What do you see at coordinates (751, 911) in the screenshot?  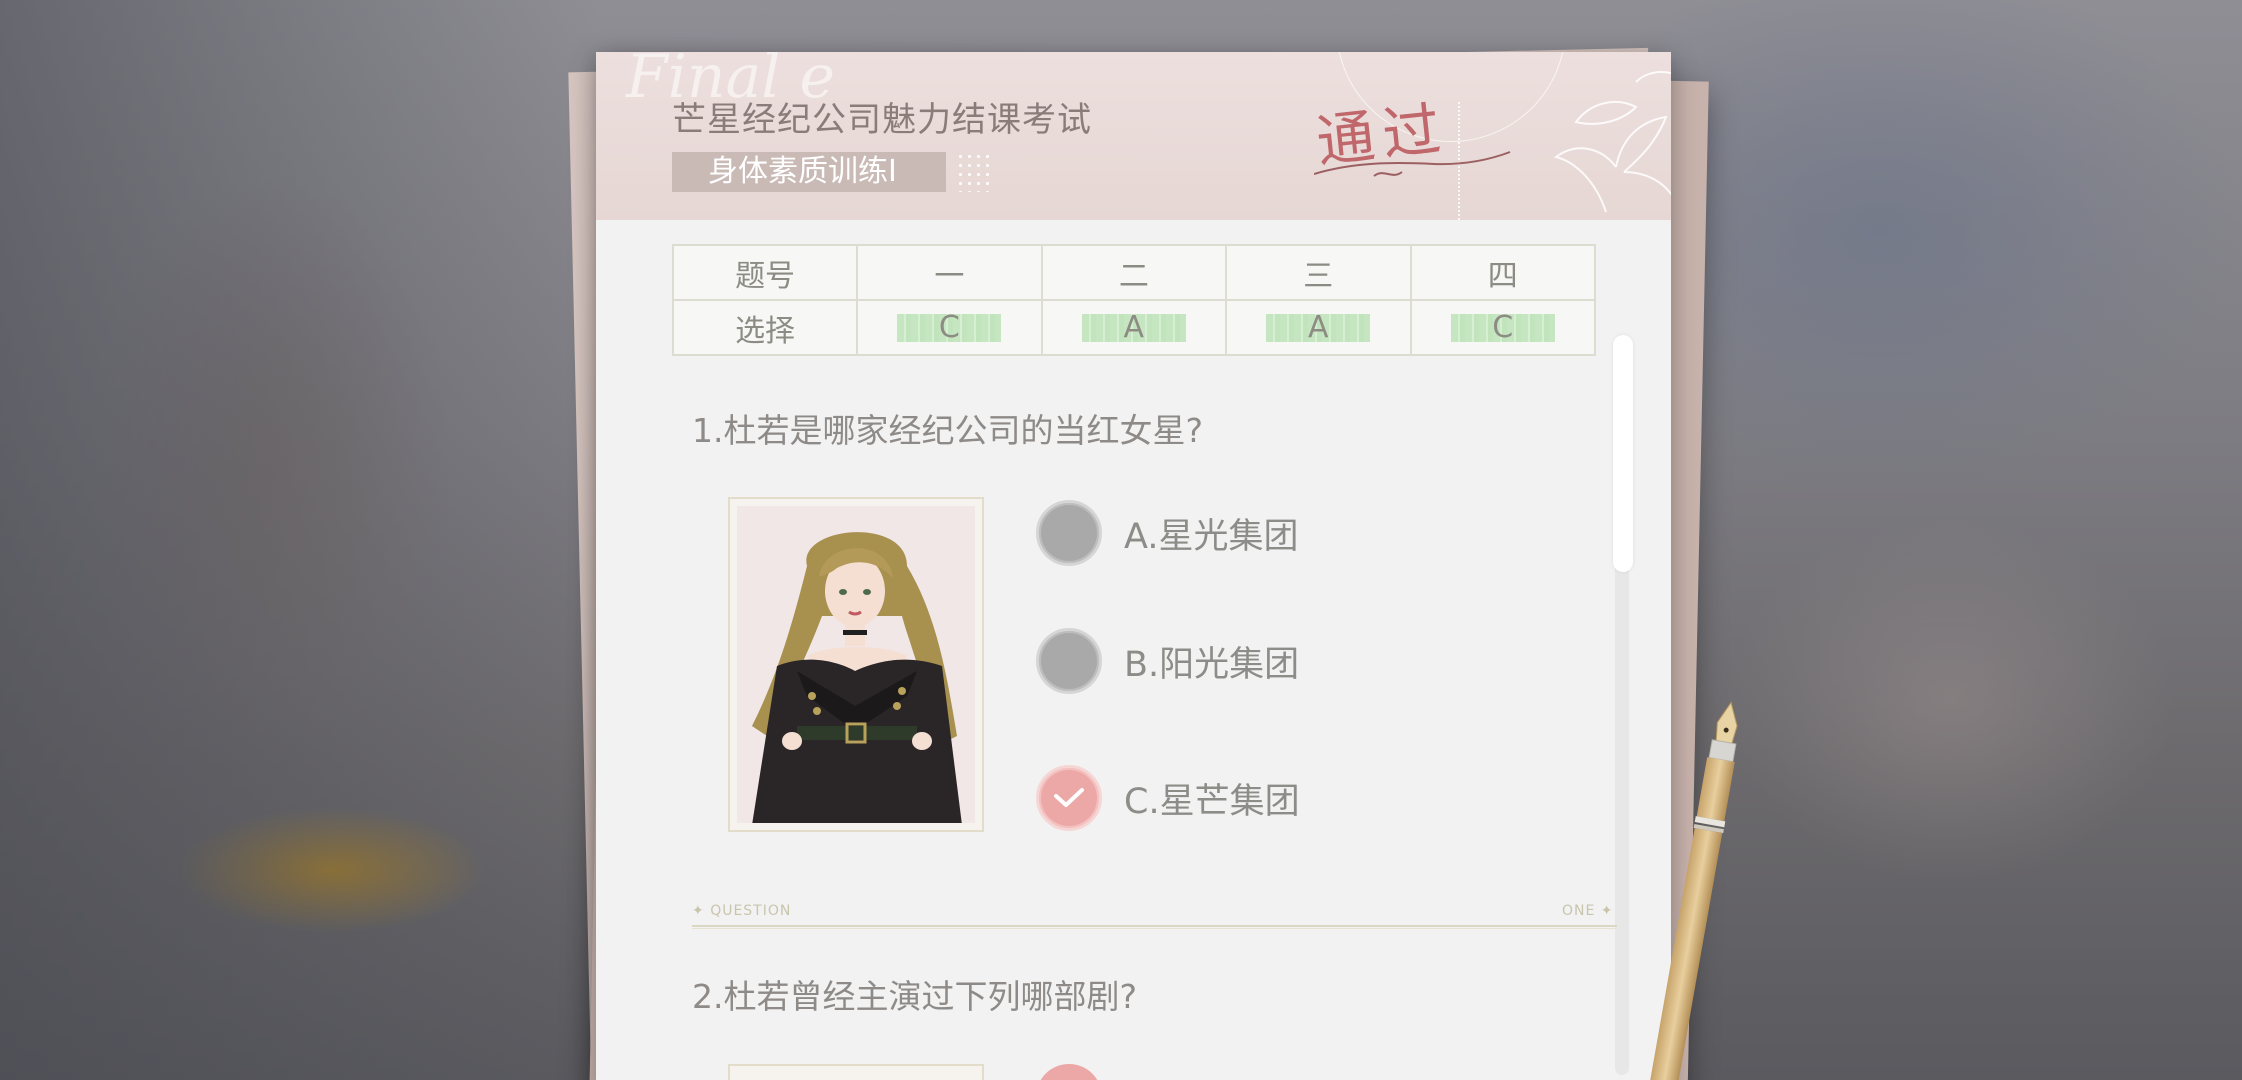 I see `divider-left-text: QUESTION` at bounding box center [751, 911].